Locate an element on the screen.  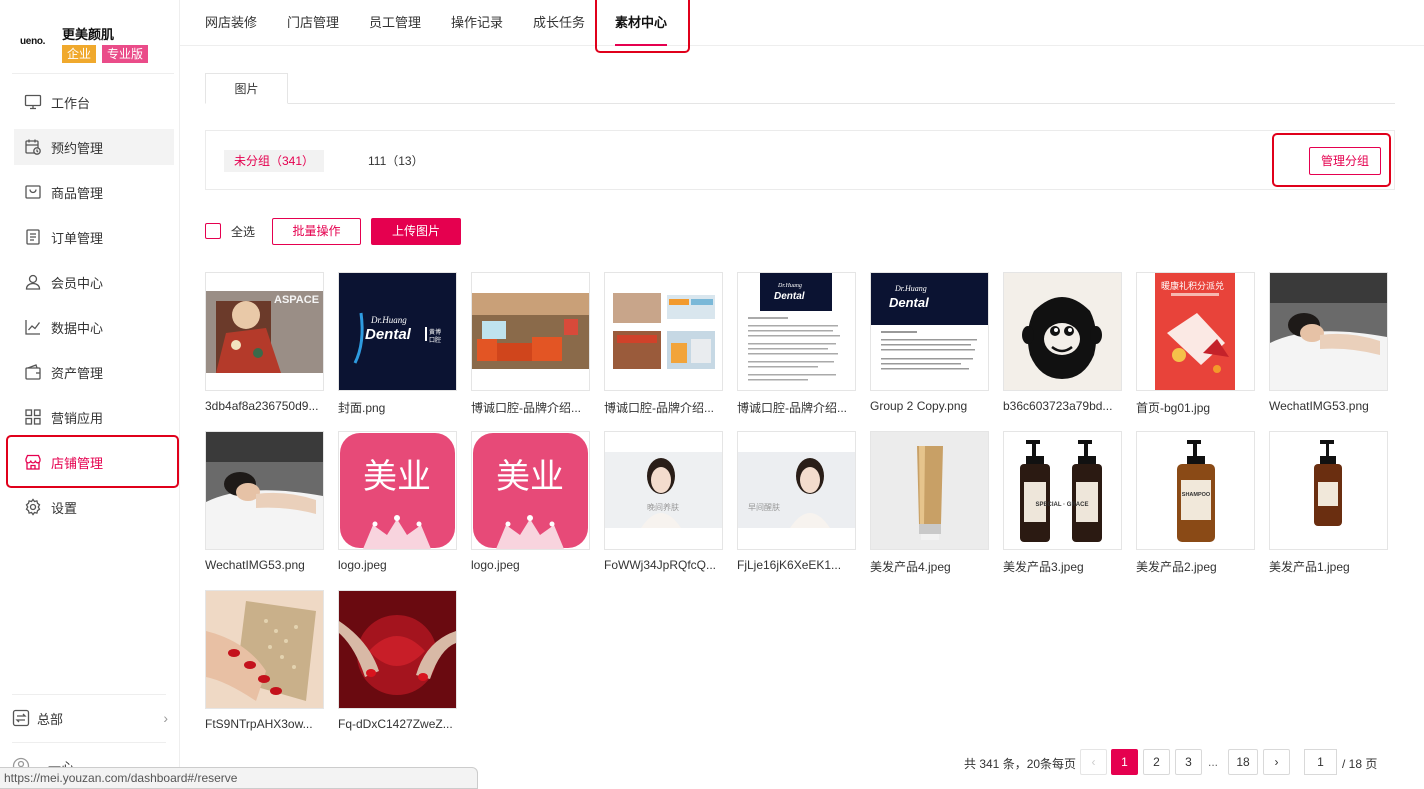
sidebar-item-assets: 资产管理 is located at coordinates (94, 372).